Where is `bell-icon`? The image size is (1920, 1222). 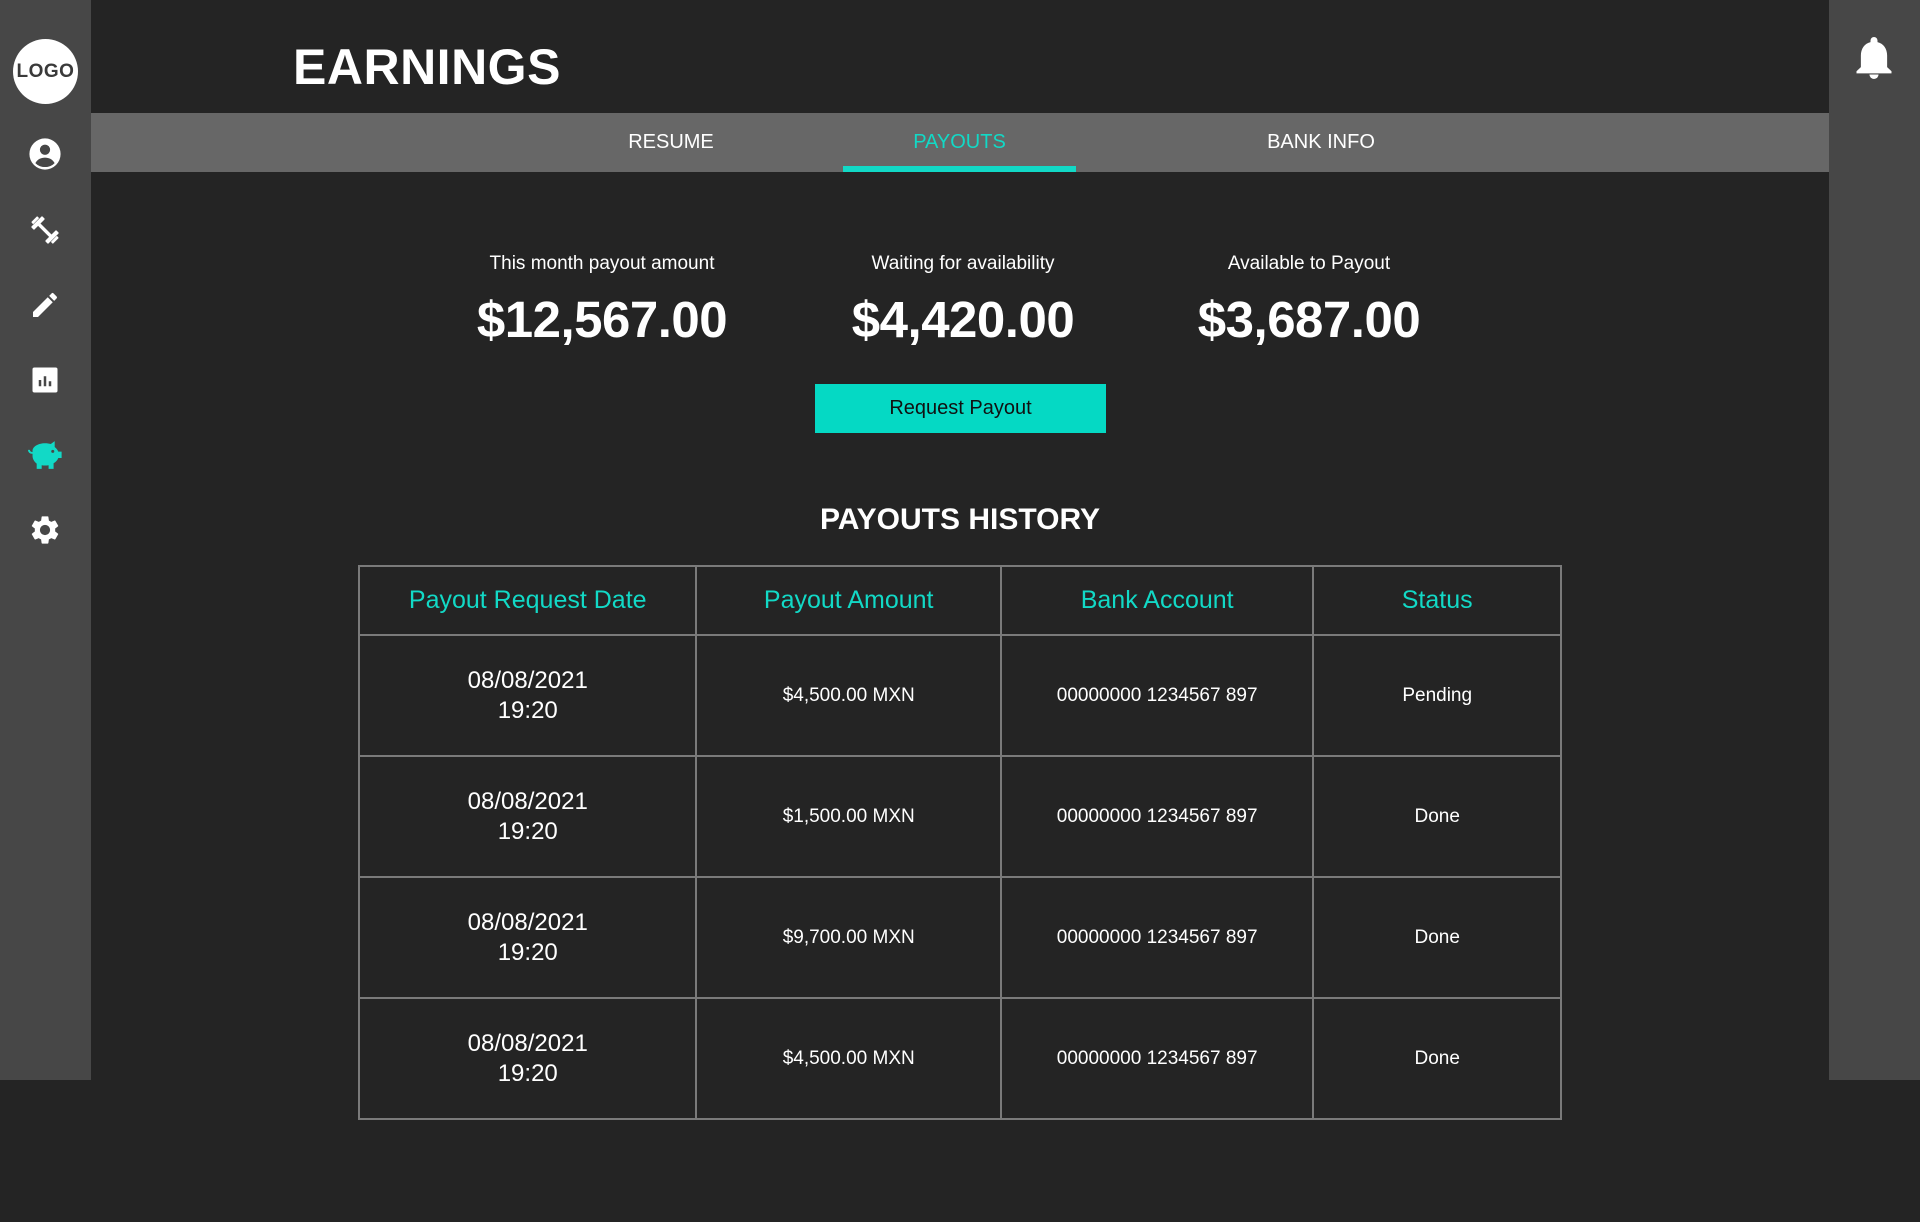 bell-icon is located at coordinates (1874, 58).